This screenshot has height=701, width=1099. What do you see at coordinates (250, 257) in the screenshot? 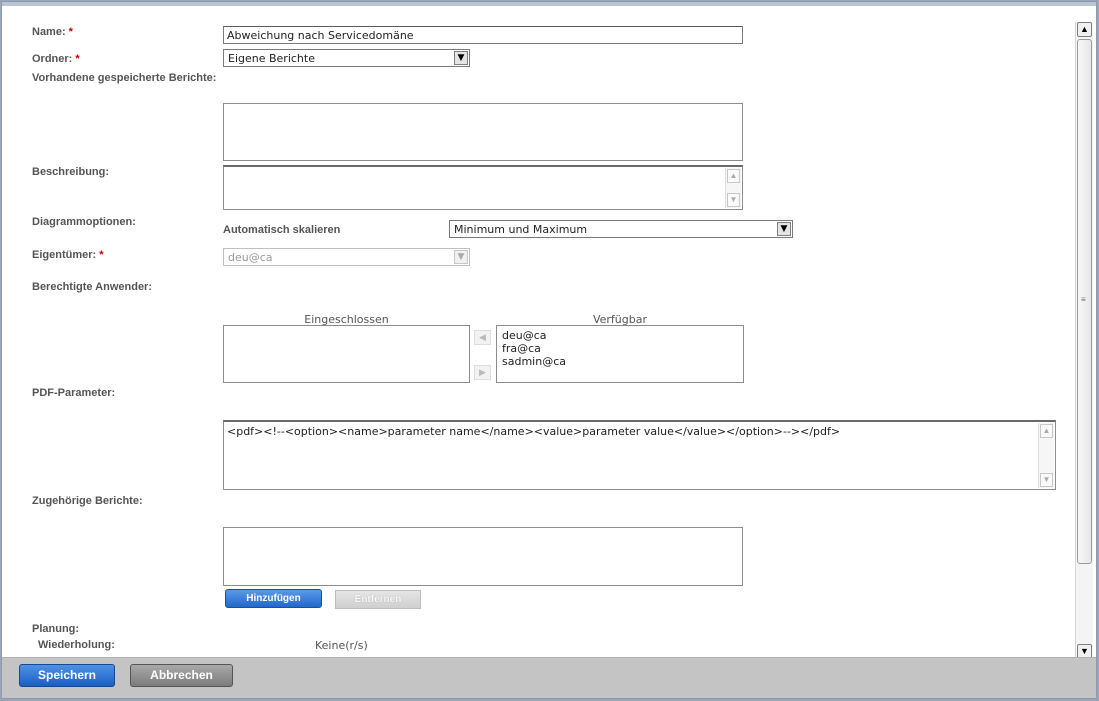
I see `owner-select-value: deu@ca` at bounding box center [250, 257].